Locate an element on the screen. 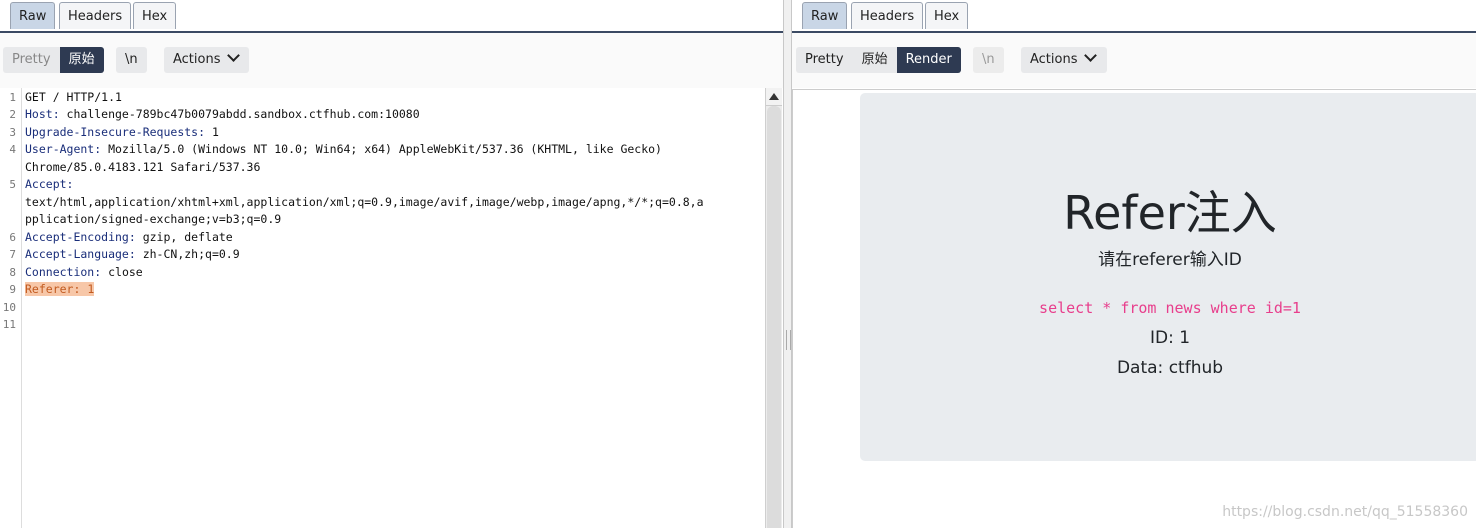 This screenshot has width=1476, height=528. request-line: GET / HTTP/1.1 is located at coordinates (73, 97).